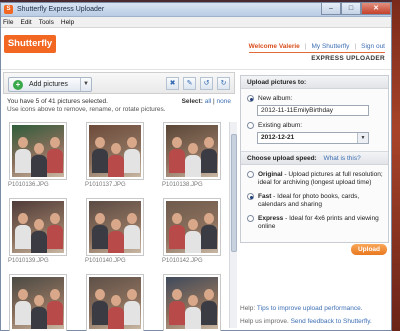 Image resolution: width=400 pixels, height=331 pixels. Describe the element at coordinates (234, 193) in the screenshot. I see `scrollbar-thumb` at that location.